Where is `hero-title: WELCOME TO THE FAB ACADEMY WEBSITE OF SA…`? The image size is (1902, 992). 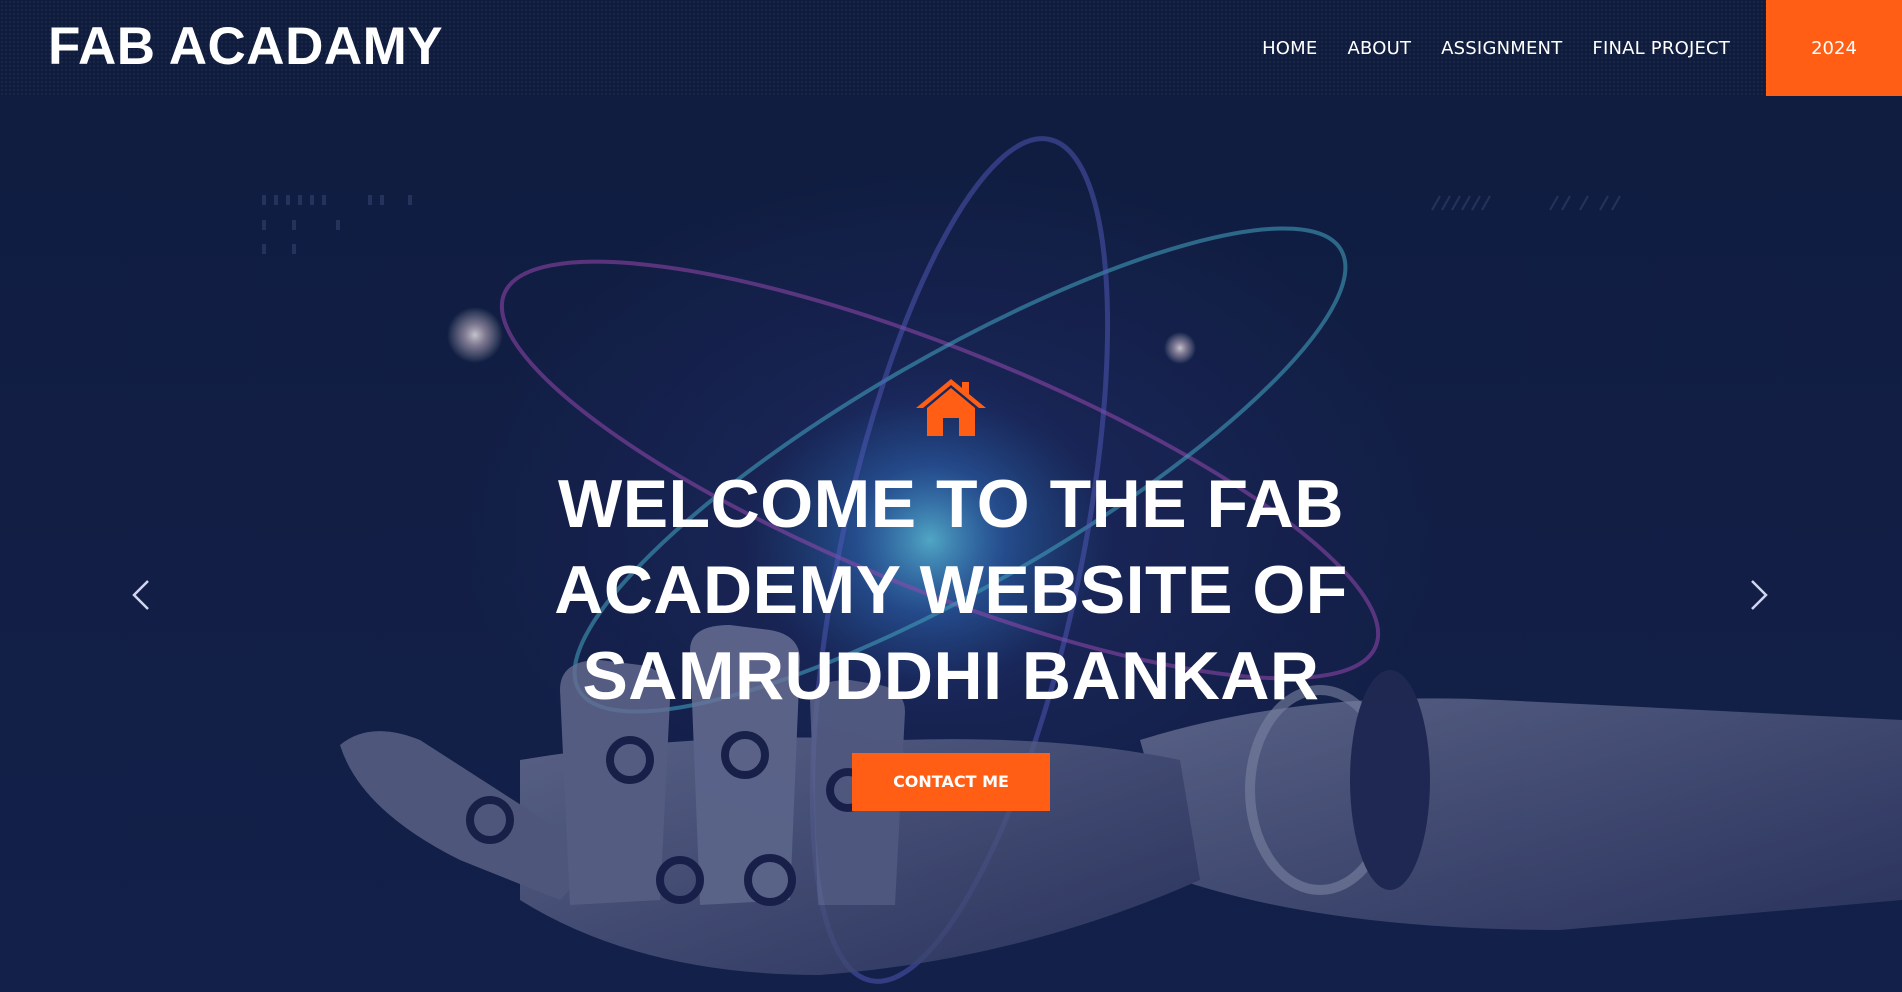 hero-title: WELCOME TO THE FAB ACADEMY WEBSITE OF SA… is located at coordinates (951, 590).